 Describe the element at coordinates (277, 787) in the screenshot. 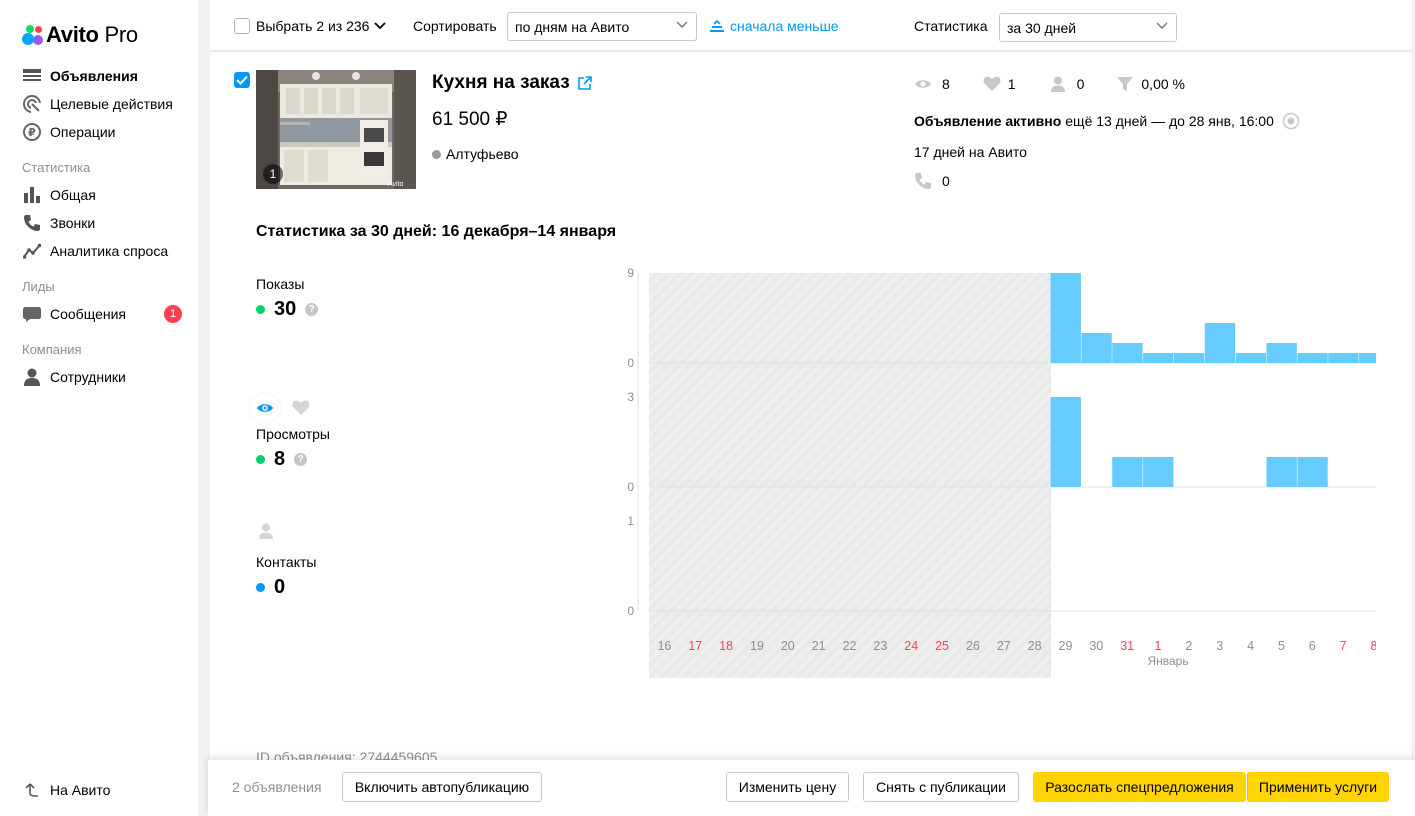

I see `selected-count: 2 объявления` at that location.